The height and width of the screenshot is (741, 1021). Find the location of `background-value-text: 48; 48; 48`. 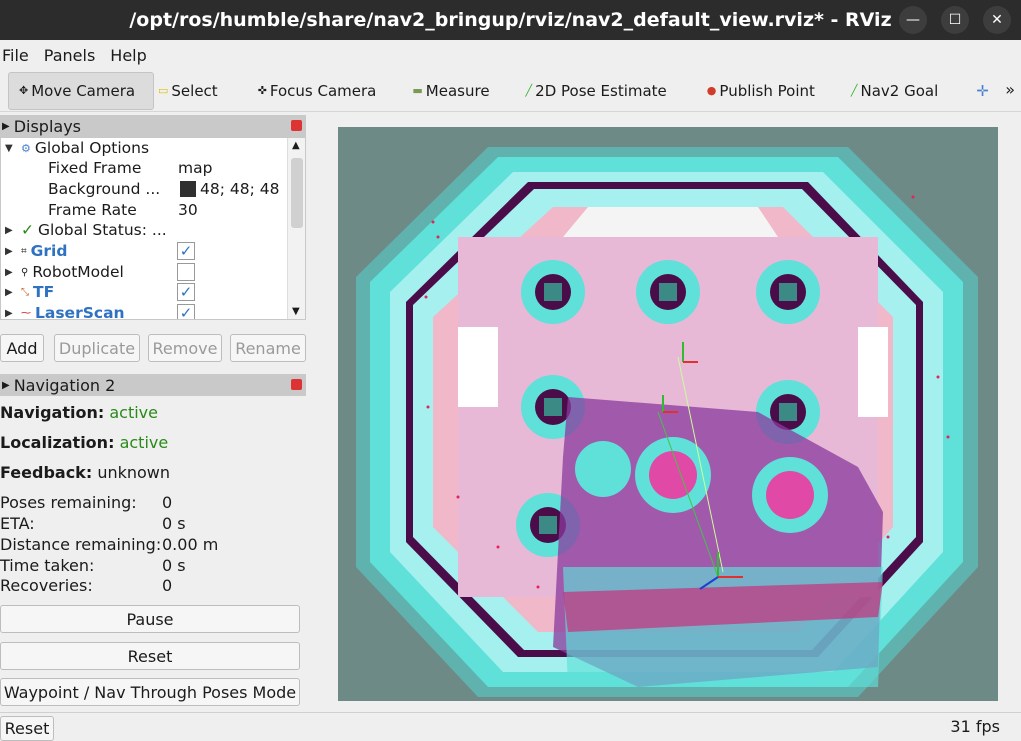

background-value-text: 48; 48; 48 is located at coordinates (240, 189).